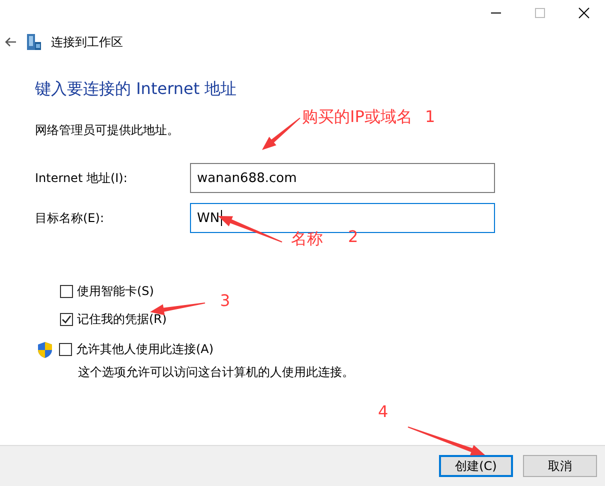  What do you see at coordinates (476, 466) in the screenshot?
I see `dialog-button: 创建(C)` at bounding box center [476, 466].